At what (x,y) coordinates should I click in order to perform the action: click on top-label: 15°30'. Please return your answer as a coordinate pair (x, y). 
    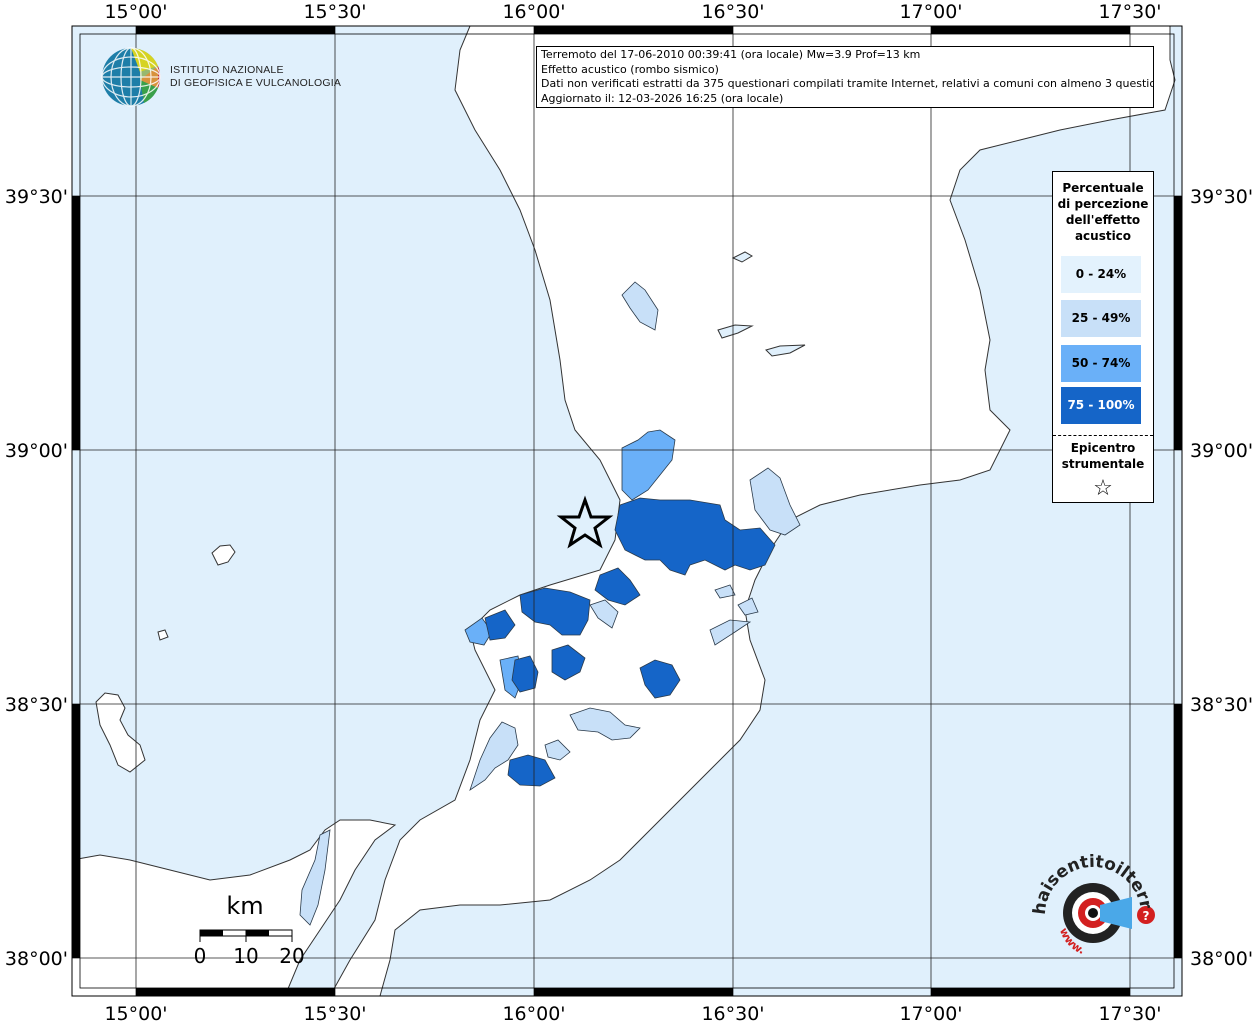
    Looking at the image, I should click on (334, 12).